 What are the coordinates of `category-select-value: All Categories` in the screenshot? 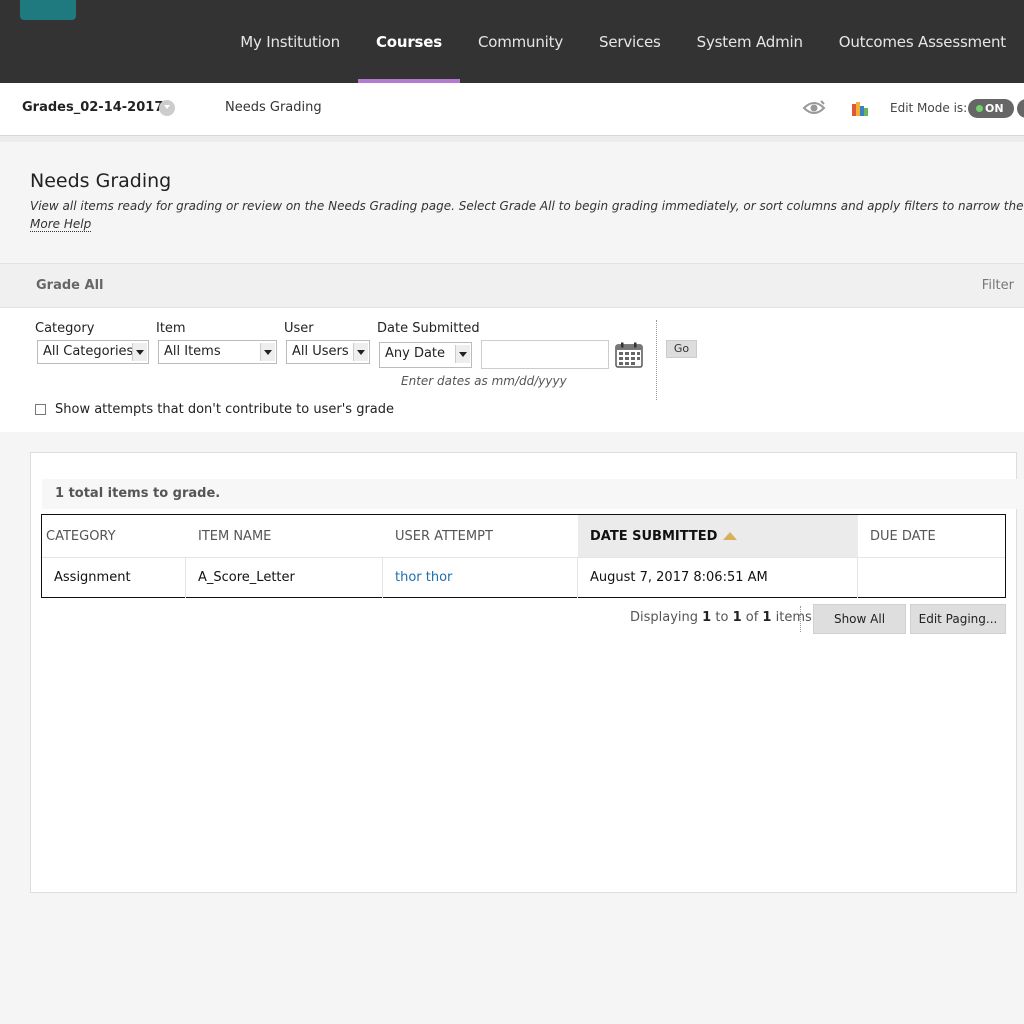 It's located at (88, 351).